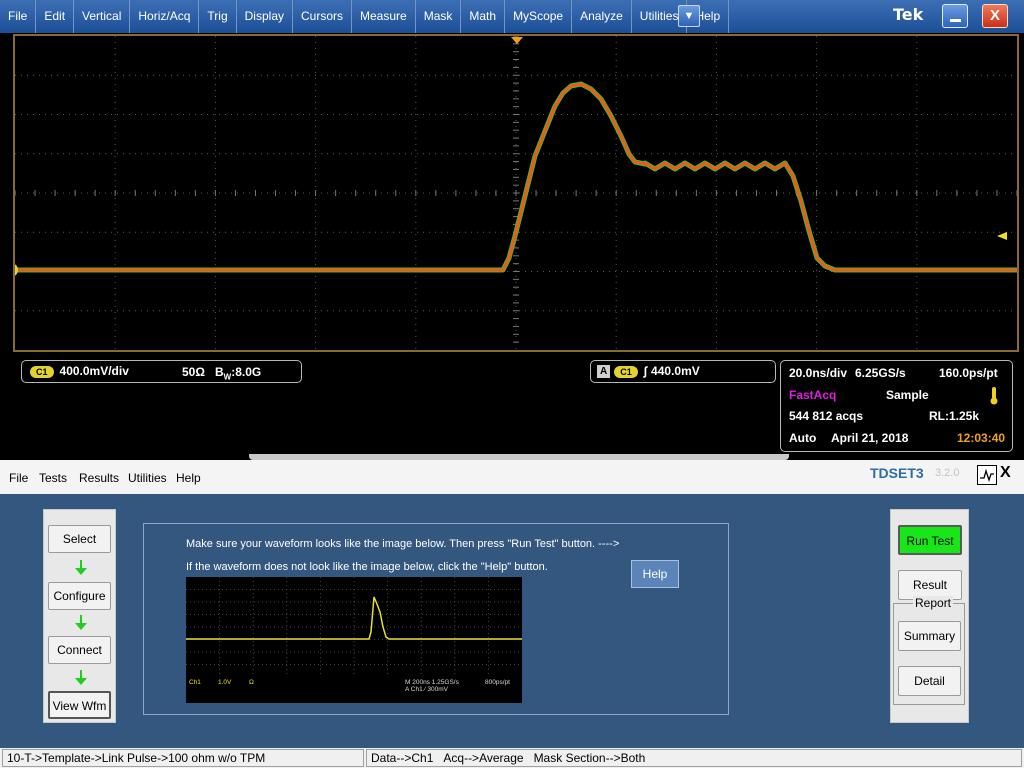 The image size is (1024, 768). Describe the element at coordinates (251, 682) in the screenshot. I see `ref-term-label: Ω` at that location.